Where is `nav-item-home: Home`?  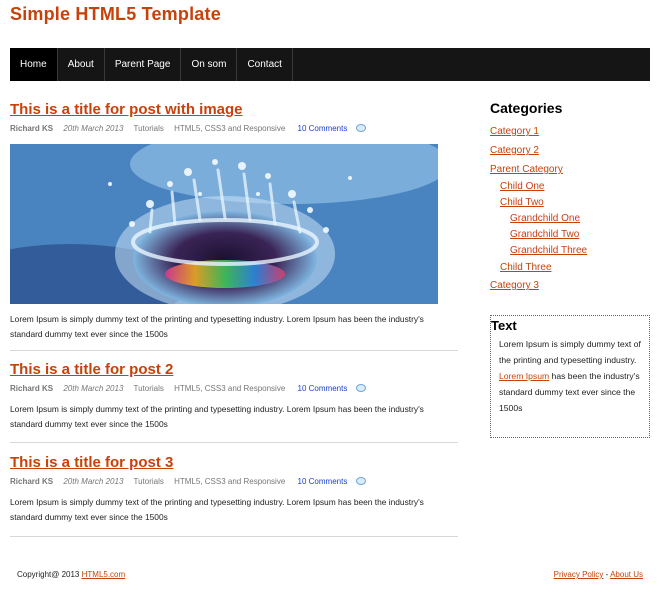 nav-item-home: Home is located at coordinates (34, 64).